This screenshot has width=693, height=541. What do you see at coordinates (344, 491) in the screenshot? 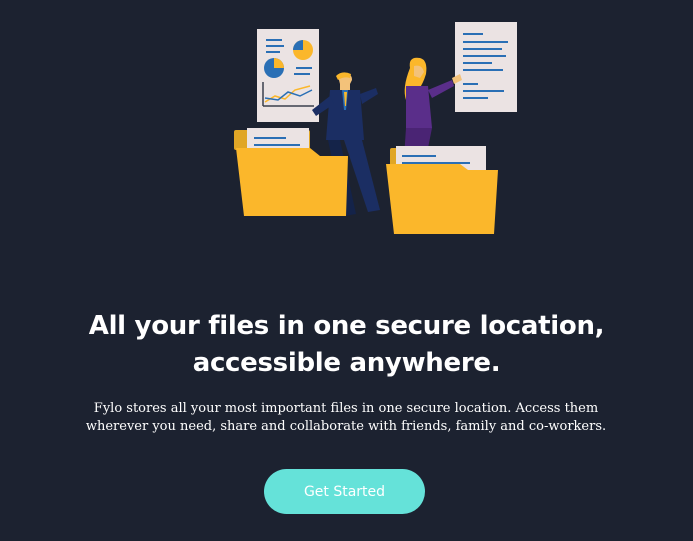
I see `get-started-button: Get Started` at bounding box center [344, 491].